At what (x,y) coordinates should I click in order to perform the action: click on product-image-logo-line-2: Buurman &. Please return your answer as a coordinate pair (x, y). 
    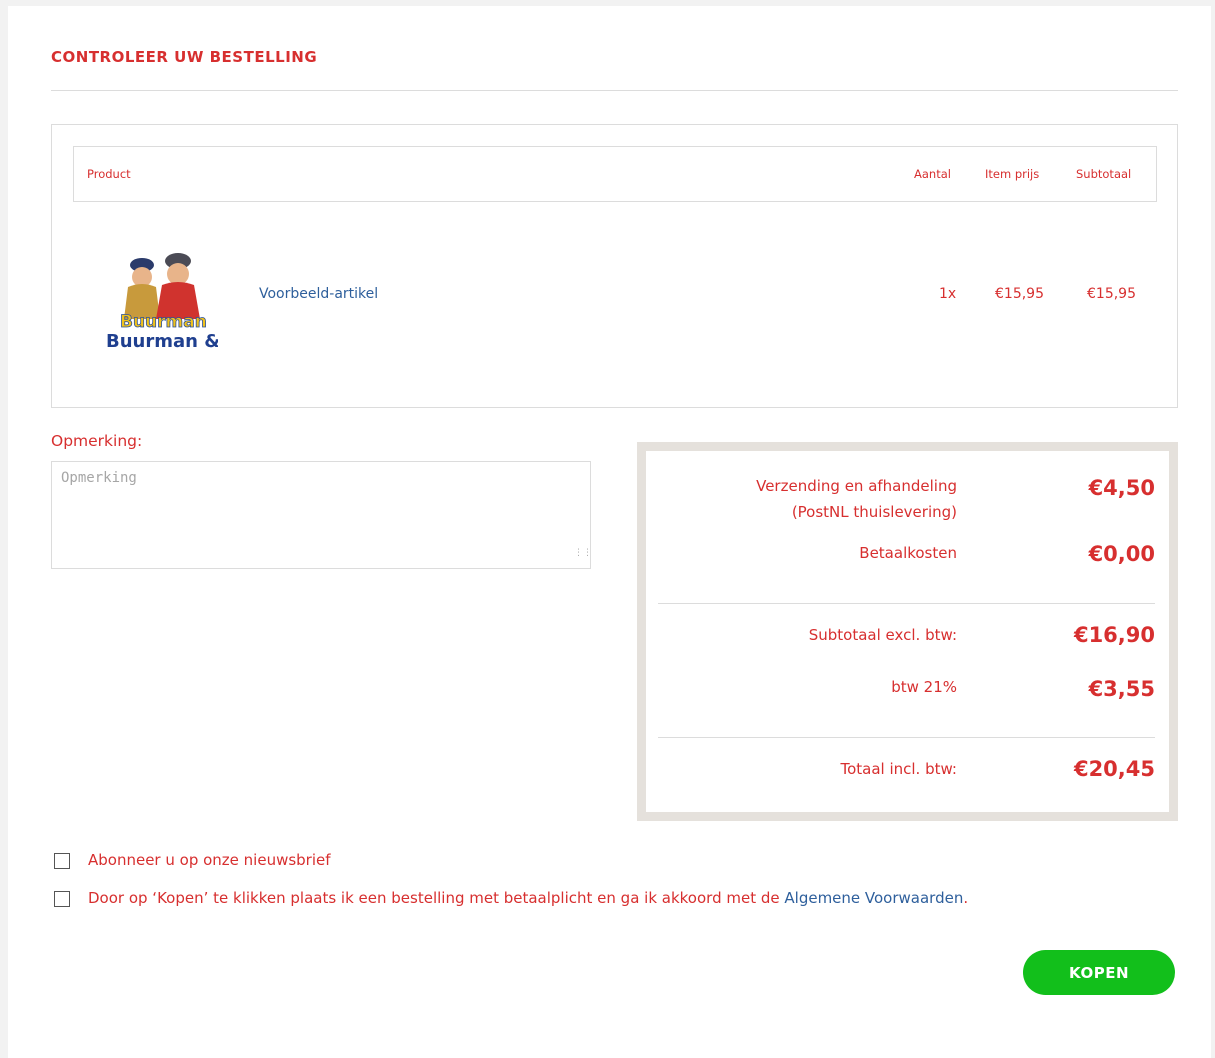
    Looking at the image, I should click on (162, 341).